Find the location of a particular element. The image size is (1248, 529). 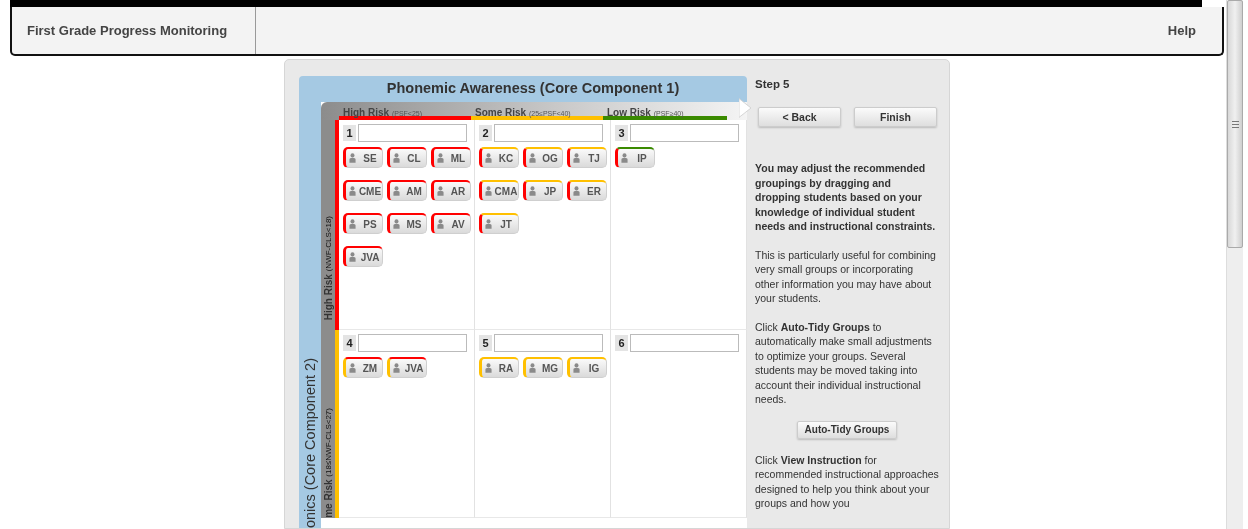

group-number: 3 is located at coordinates (621, 133).